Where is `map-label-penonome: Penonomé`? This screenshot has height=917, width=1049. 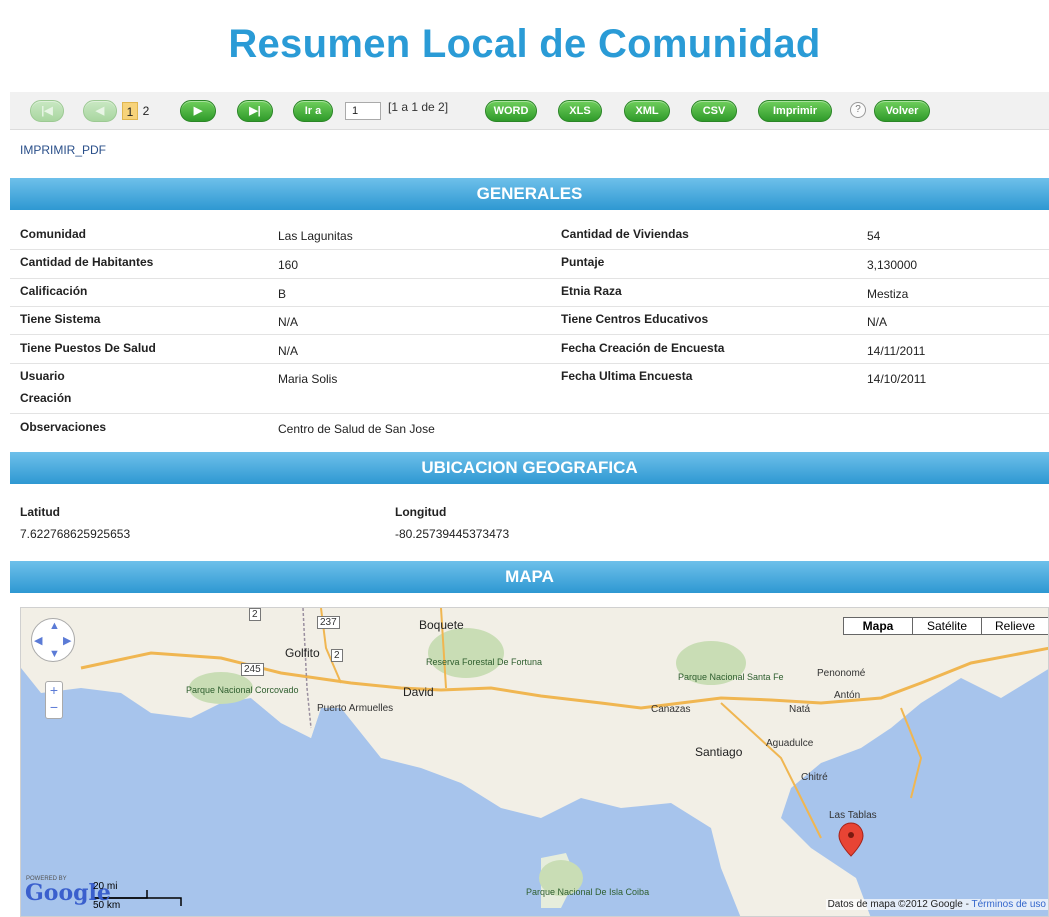 map-label-penonome: Penonomé is located at coordinates (841, 673).